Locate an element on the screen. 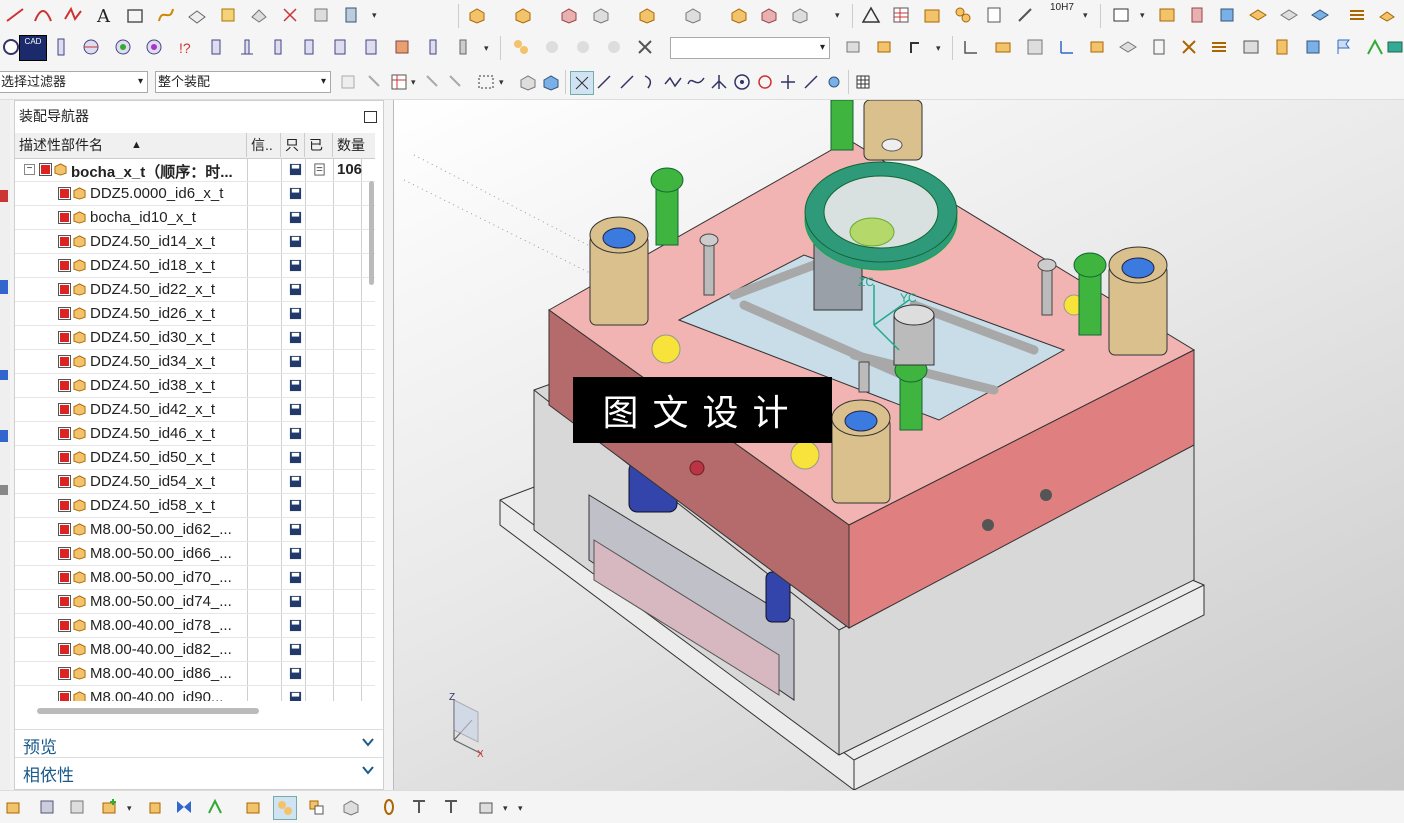 The height and width of the screenshot is (823, 1404). line-icon is located at coordinates (15, 15).